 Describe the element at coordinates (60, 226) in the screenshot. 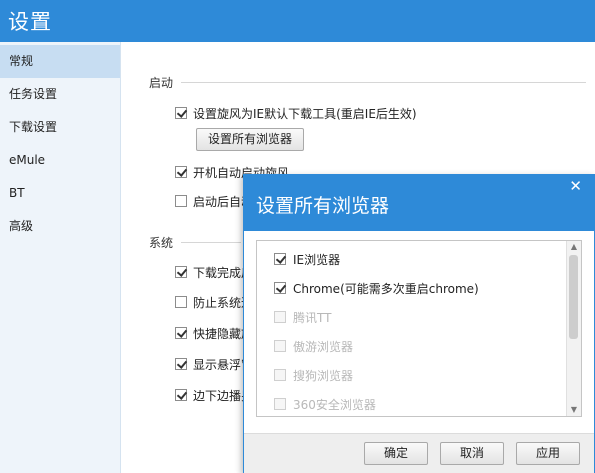

I see `sidebar-item-advanced: 高级` at that location.